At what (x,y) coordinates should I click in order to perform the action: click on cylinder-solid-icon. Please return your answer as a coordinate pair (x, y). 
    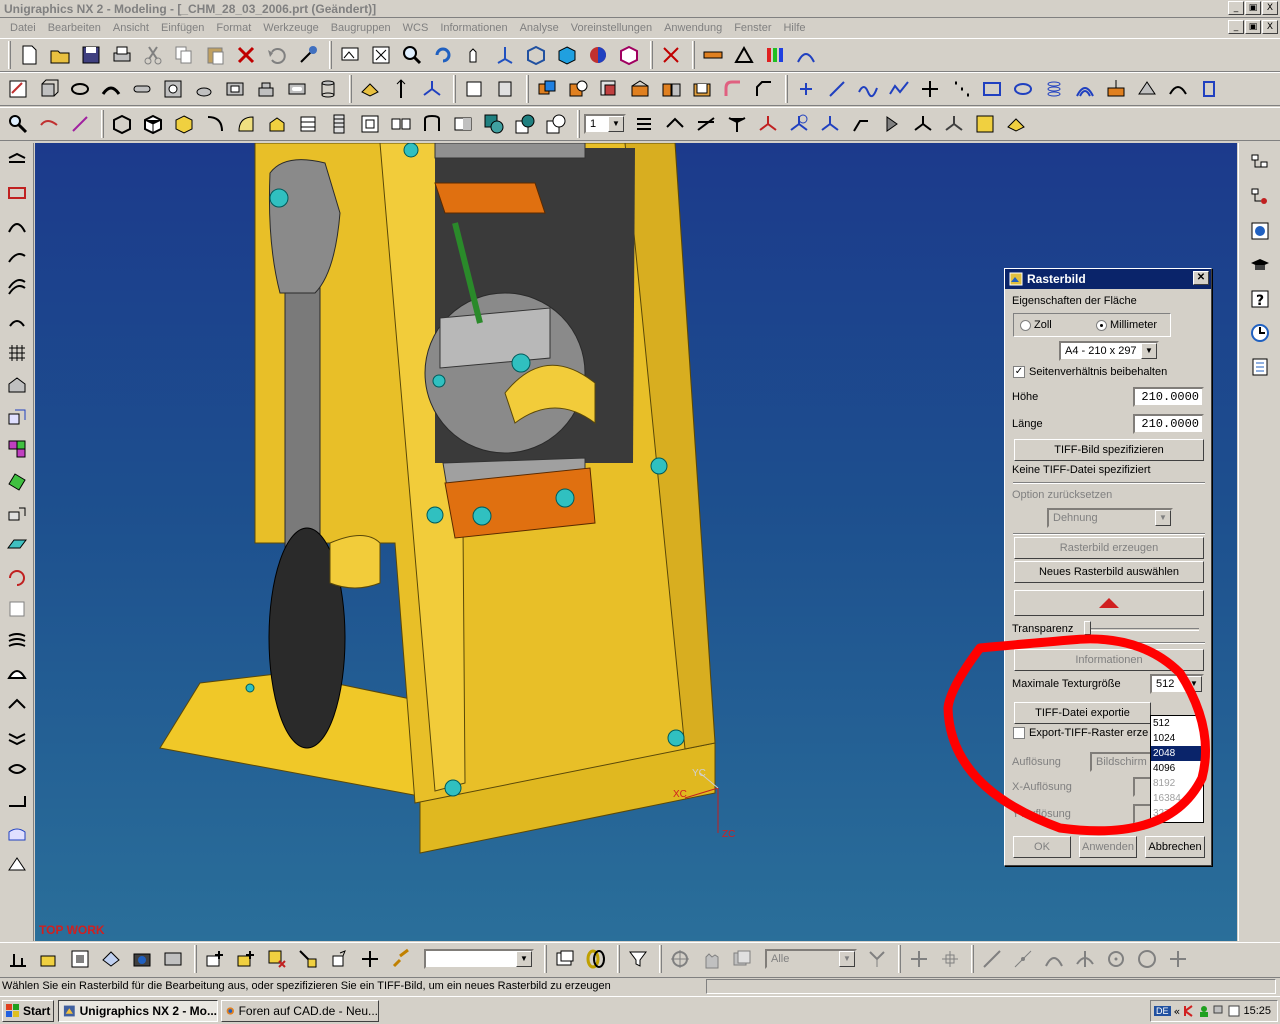
    Looking at the image, I should click on (505, 89).